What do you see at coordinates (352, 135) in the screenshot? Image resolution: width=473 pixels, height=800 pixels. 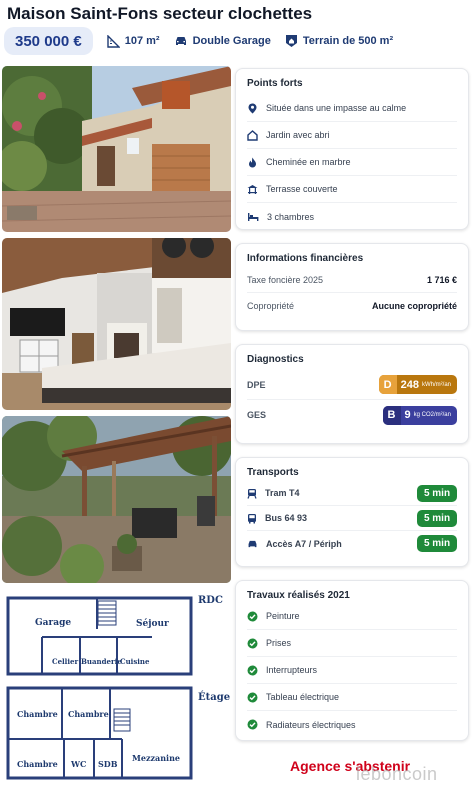 I see `highlight-item: Jardin avec abri` at bounding box center [352, 135].